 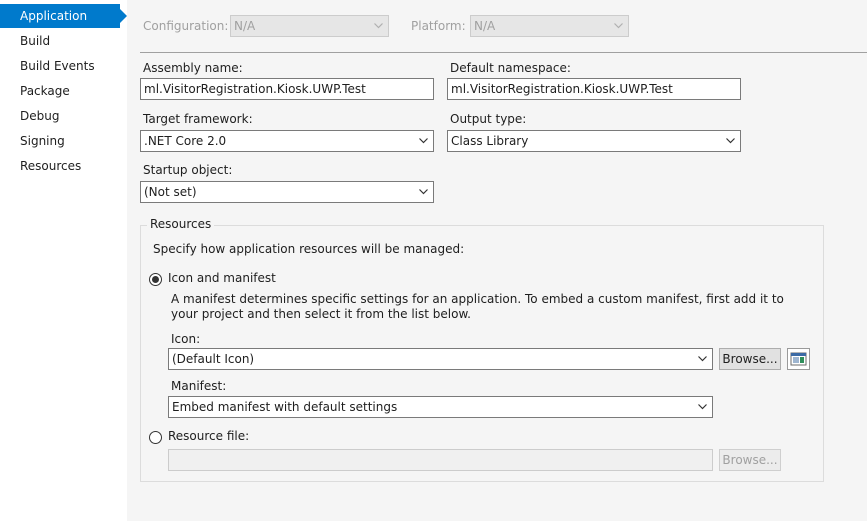 What do you see at coordinates (440, 407) in the screenshot?
I see `manifest-dropdown: Embed manifest with default settings` at bounding box center [440, 407].